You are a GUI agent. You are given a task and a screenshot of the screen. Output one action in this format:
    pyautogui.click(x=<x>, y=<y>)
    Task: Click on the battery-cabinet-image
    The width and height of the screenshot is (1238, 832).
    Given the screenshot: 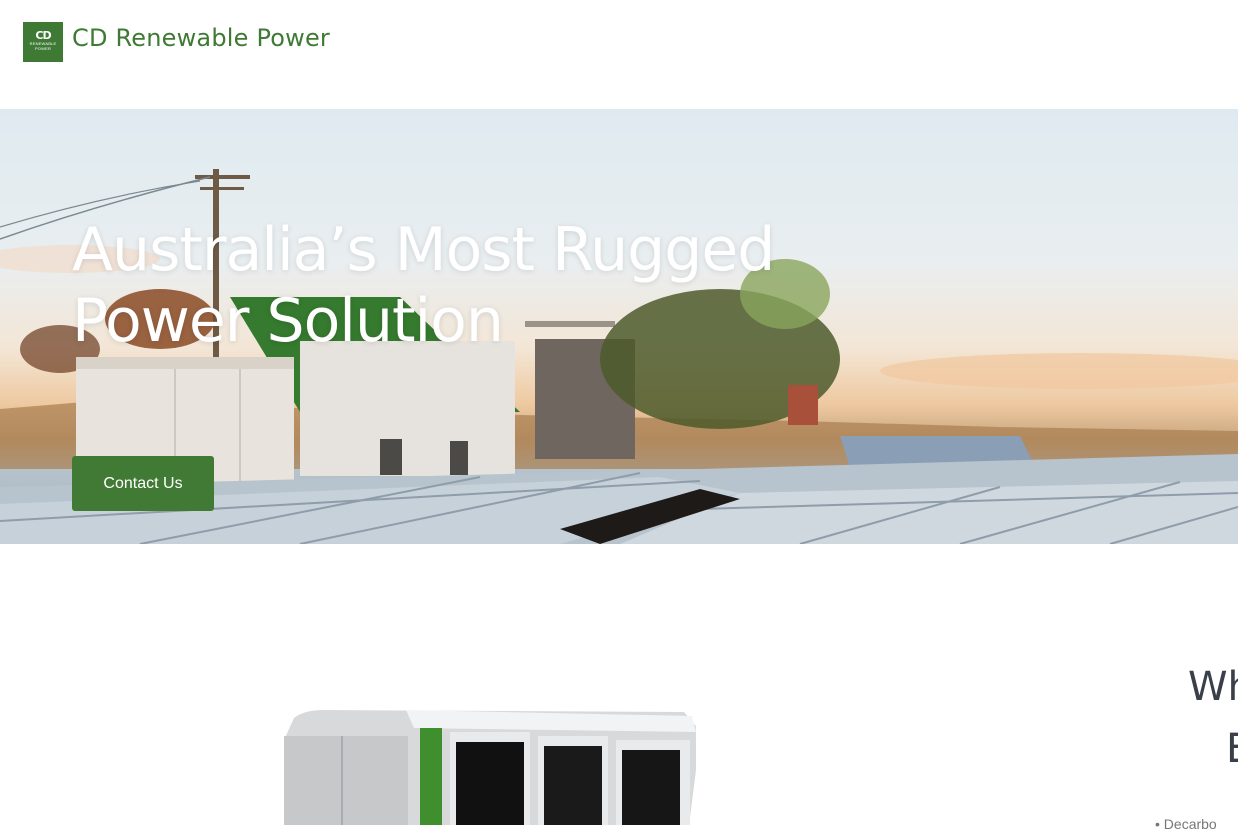 What is the action you would take?
    pyautogui.click(x=490, y=767)
    